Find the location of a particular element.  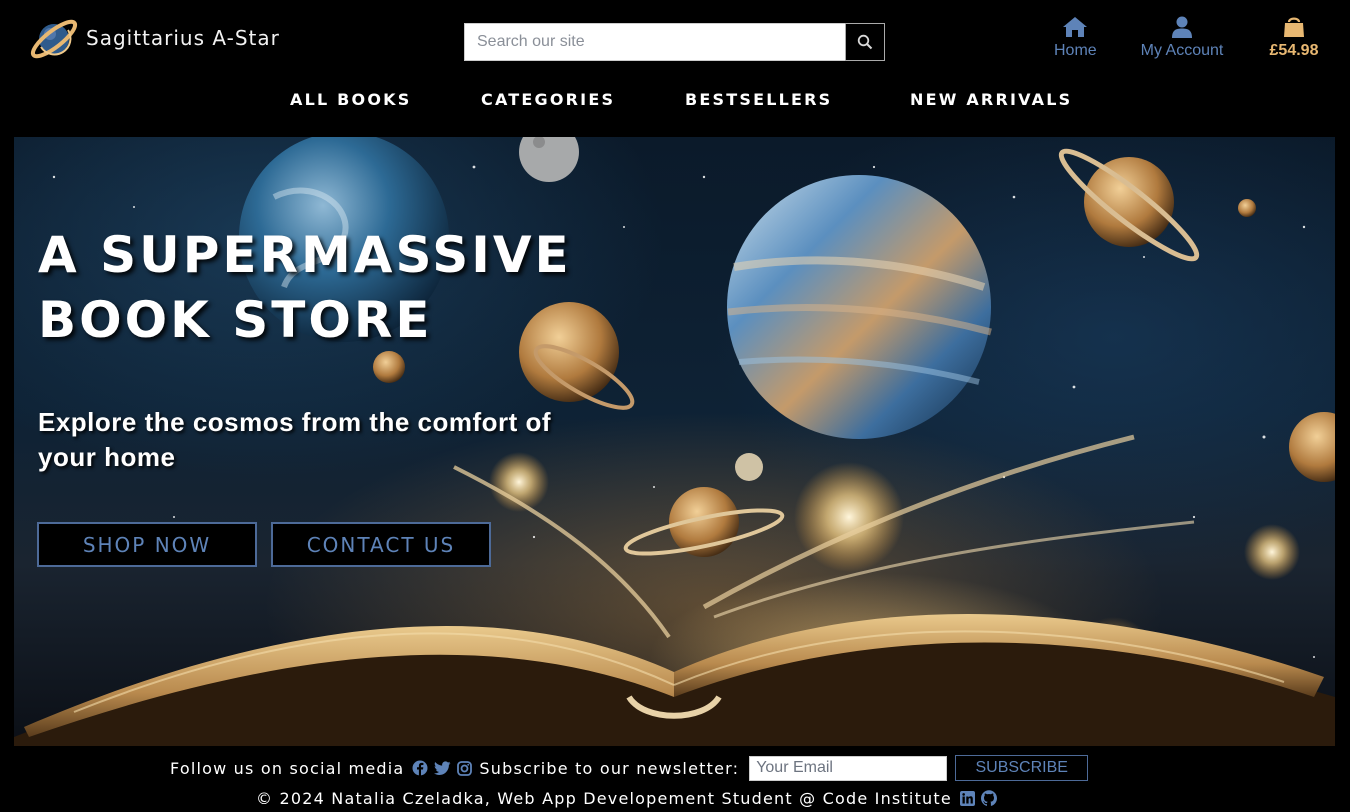

facebook-icon is located at coordinates (420, 768).